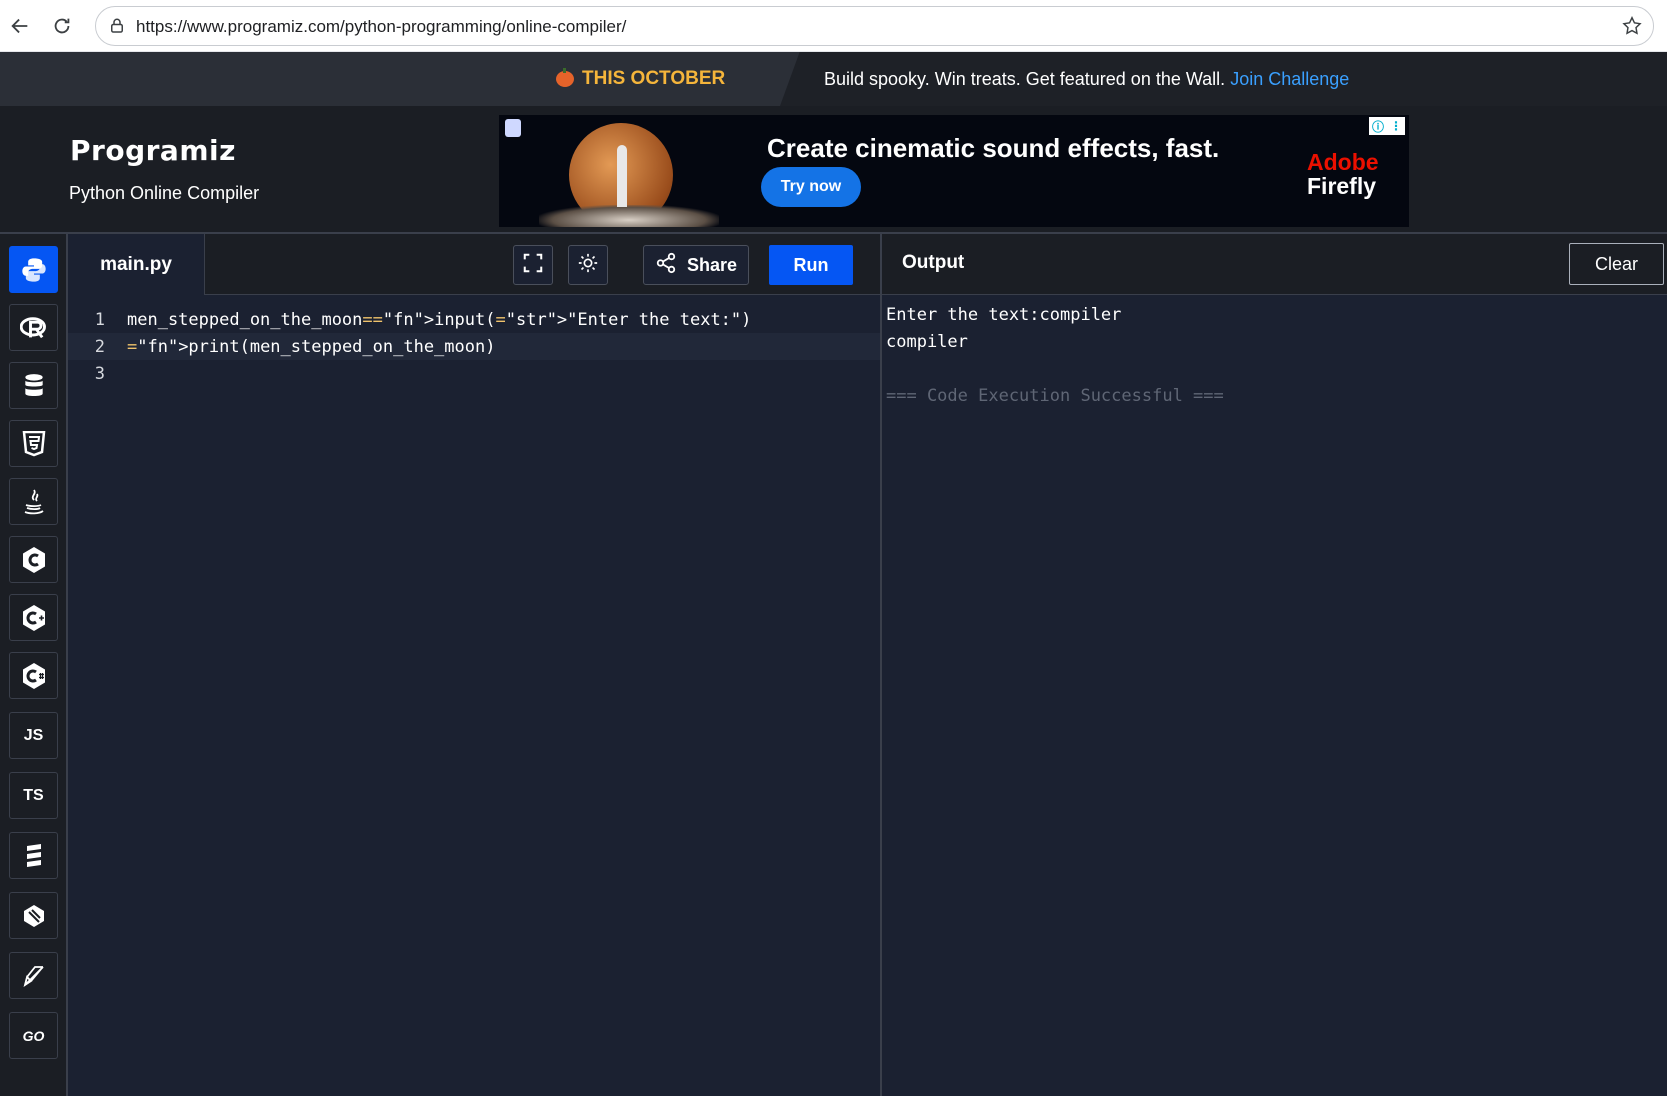 The image size is (1667, 1096). I want to click on ad-headline: Create cinematic sound effects, fast., so click(993, 148).